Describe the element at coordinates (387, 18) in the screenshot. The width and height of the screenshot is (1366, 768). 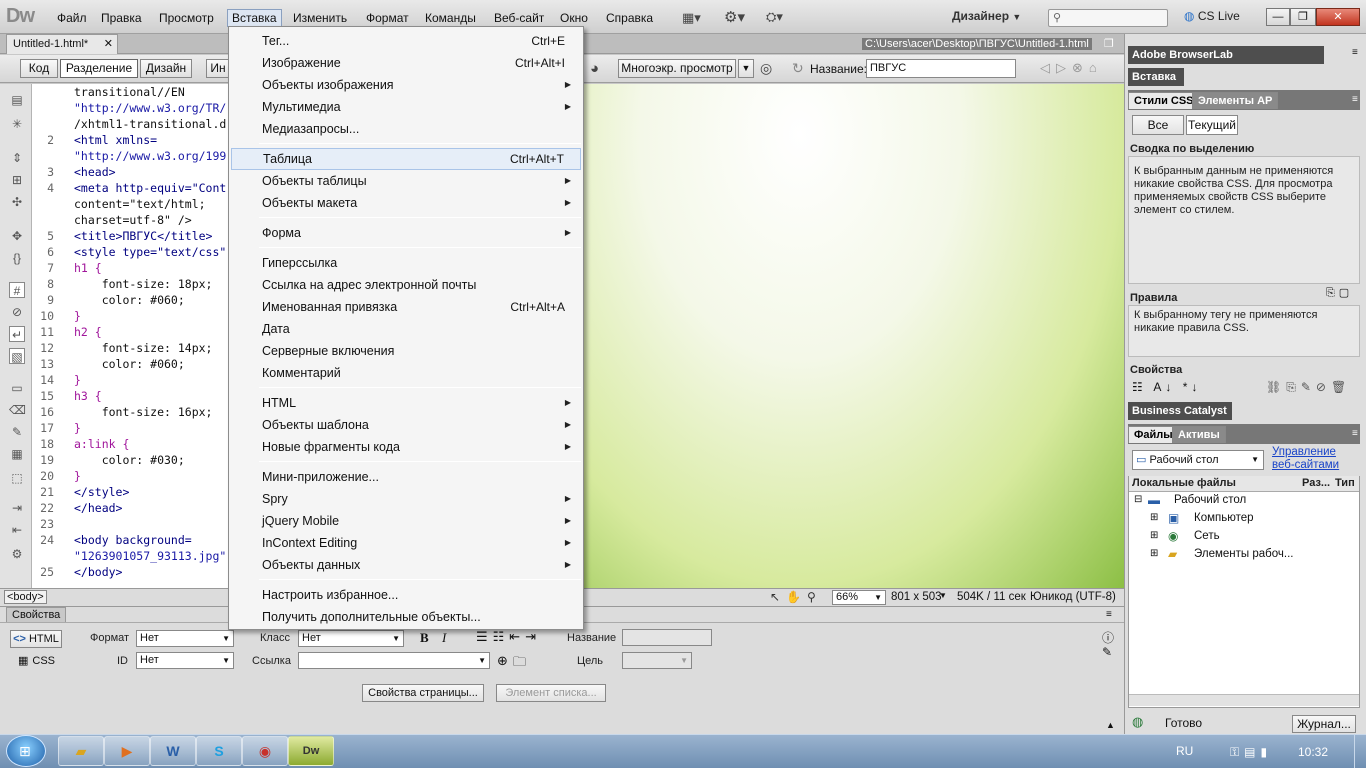
I see `menu-5: Формат` at that location.